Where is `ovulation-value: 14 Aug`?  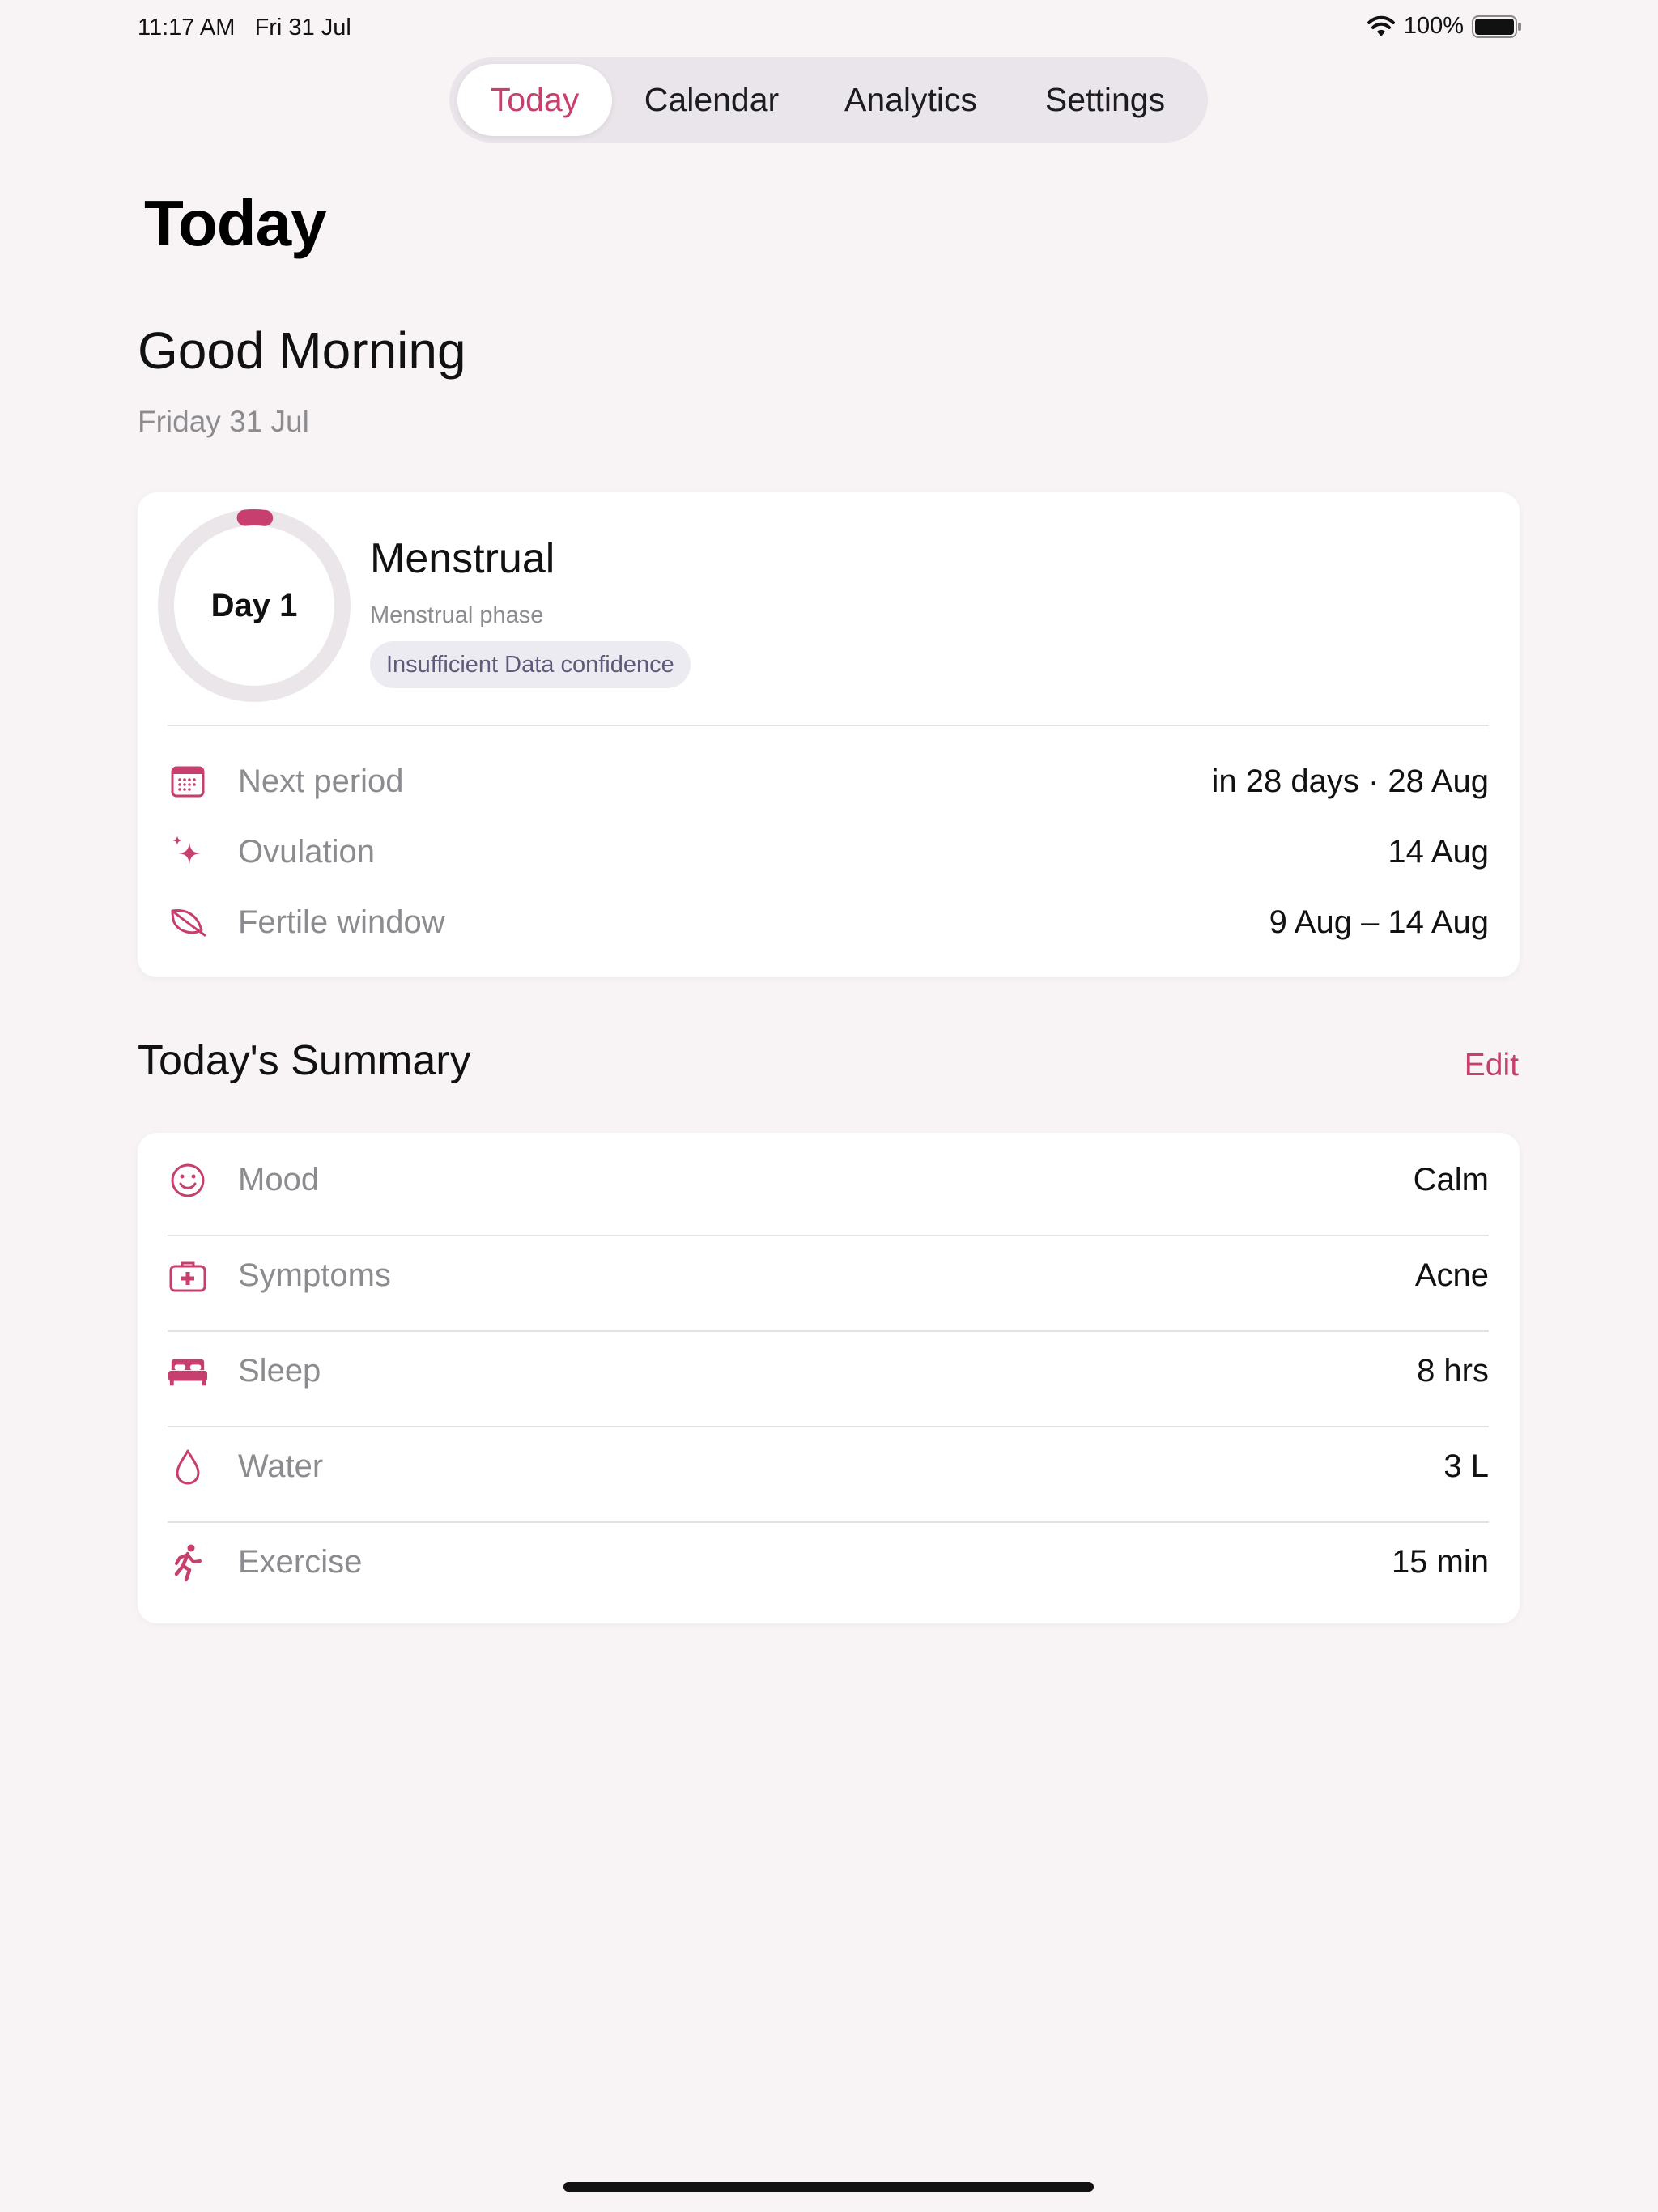
ovulation-value: 14 Aug is located at coordinates (1438, 852).